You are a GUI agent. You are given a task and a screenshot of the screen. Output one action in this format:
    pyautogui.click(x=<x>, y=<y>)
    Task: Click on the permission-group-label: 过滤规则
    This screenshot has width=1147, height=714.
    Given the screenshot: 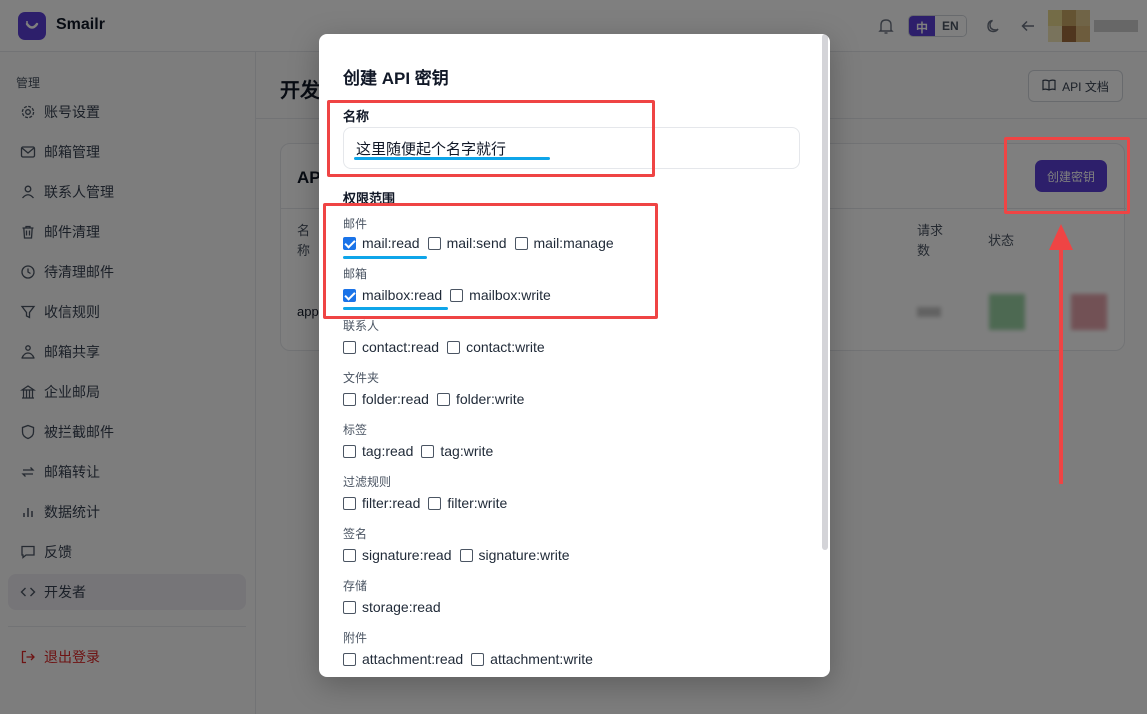 What is the action you would take?
    pyautogui.click(x=367, y=482)
    